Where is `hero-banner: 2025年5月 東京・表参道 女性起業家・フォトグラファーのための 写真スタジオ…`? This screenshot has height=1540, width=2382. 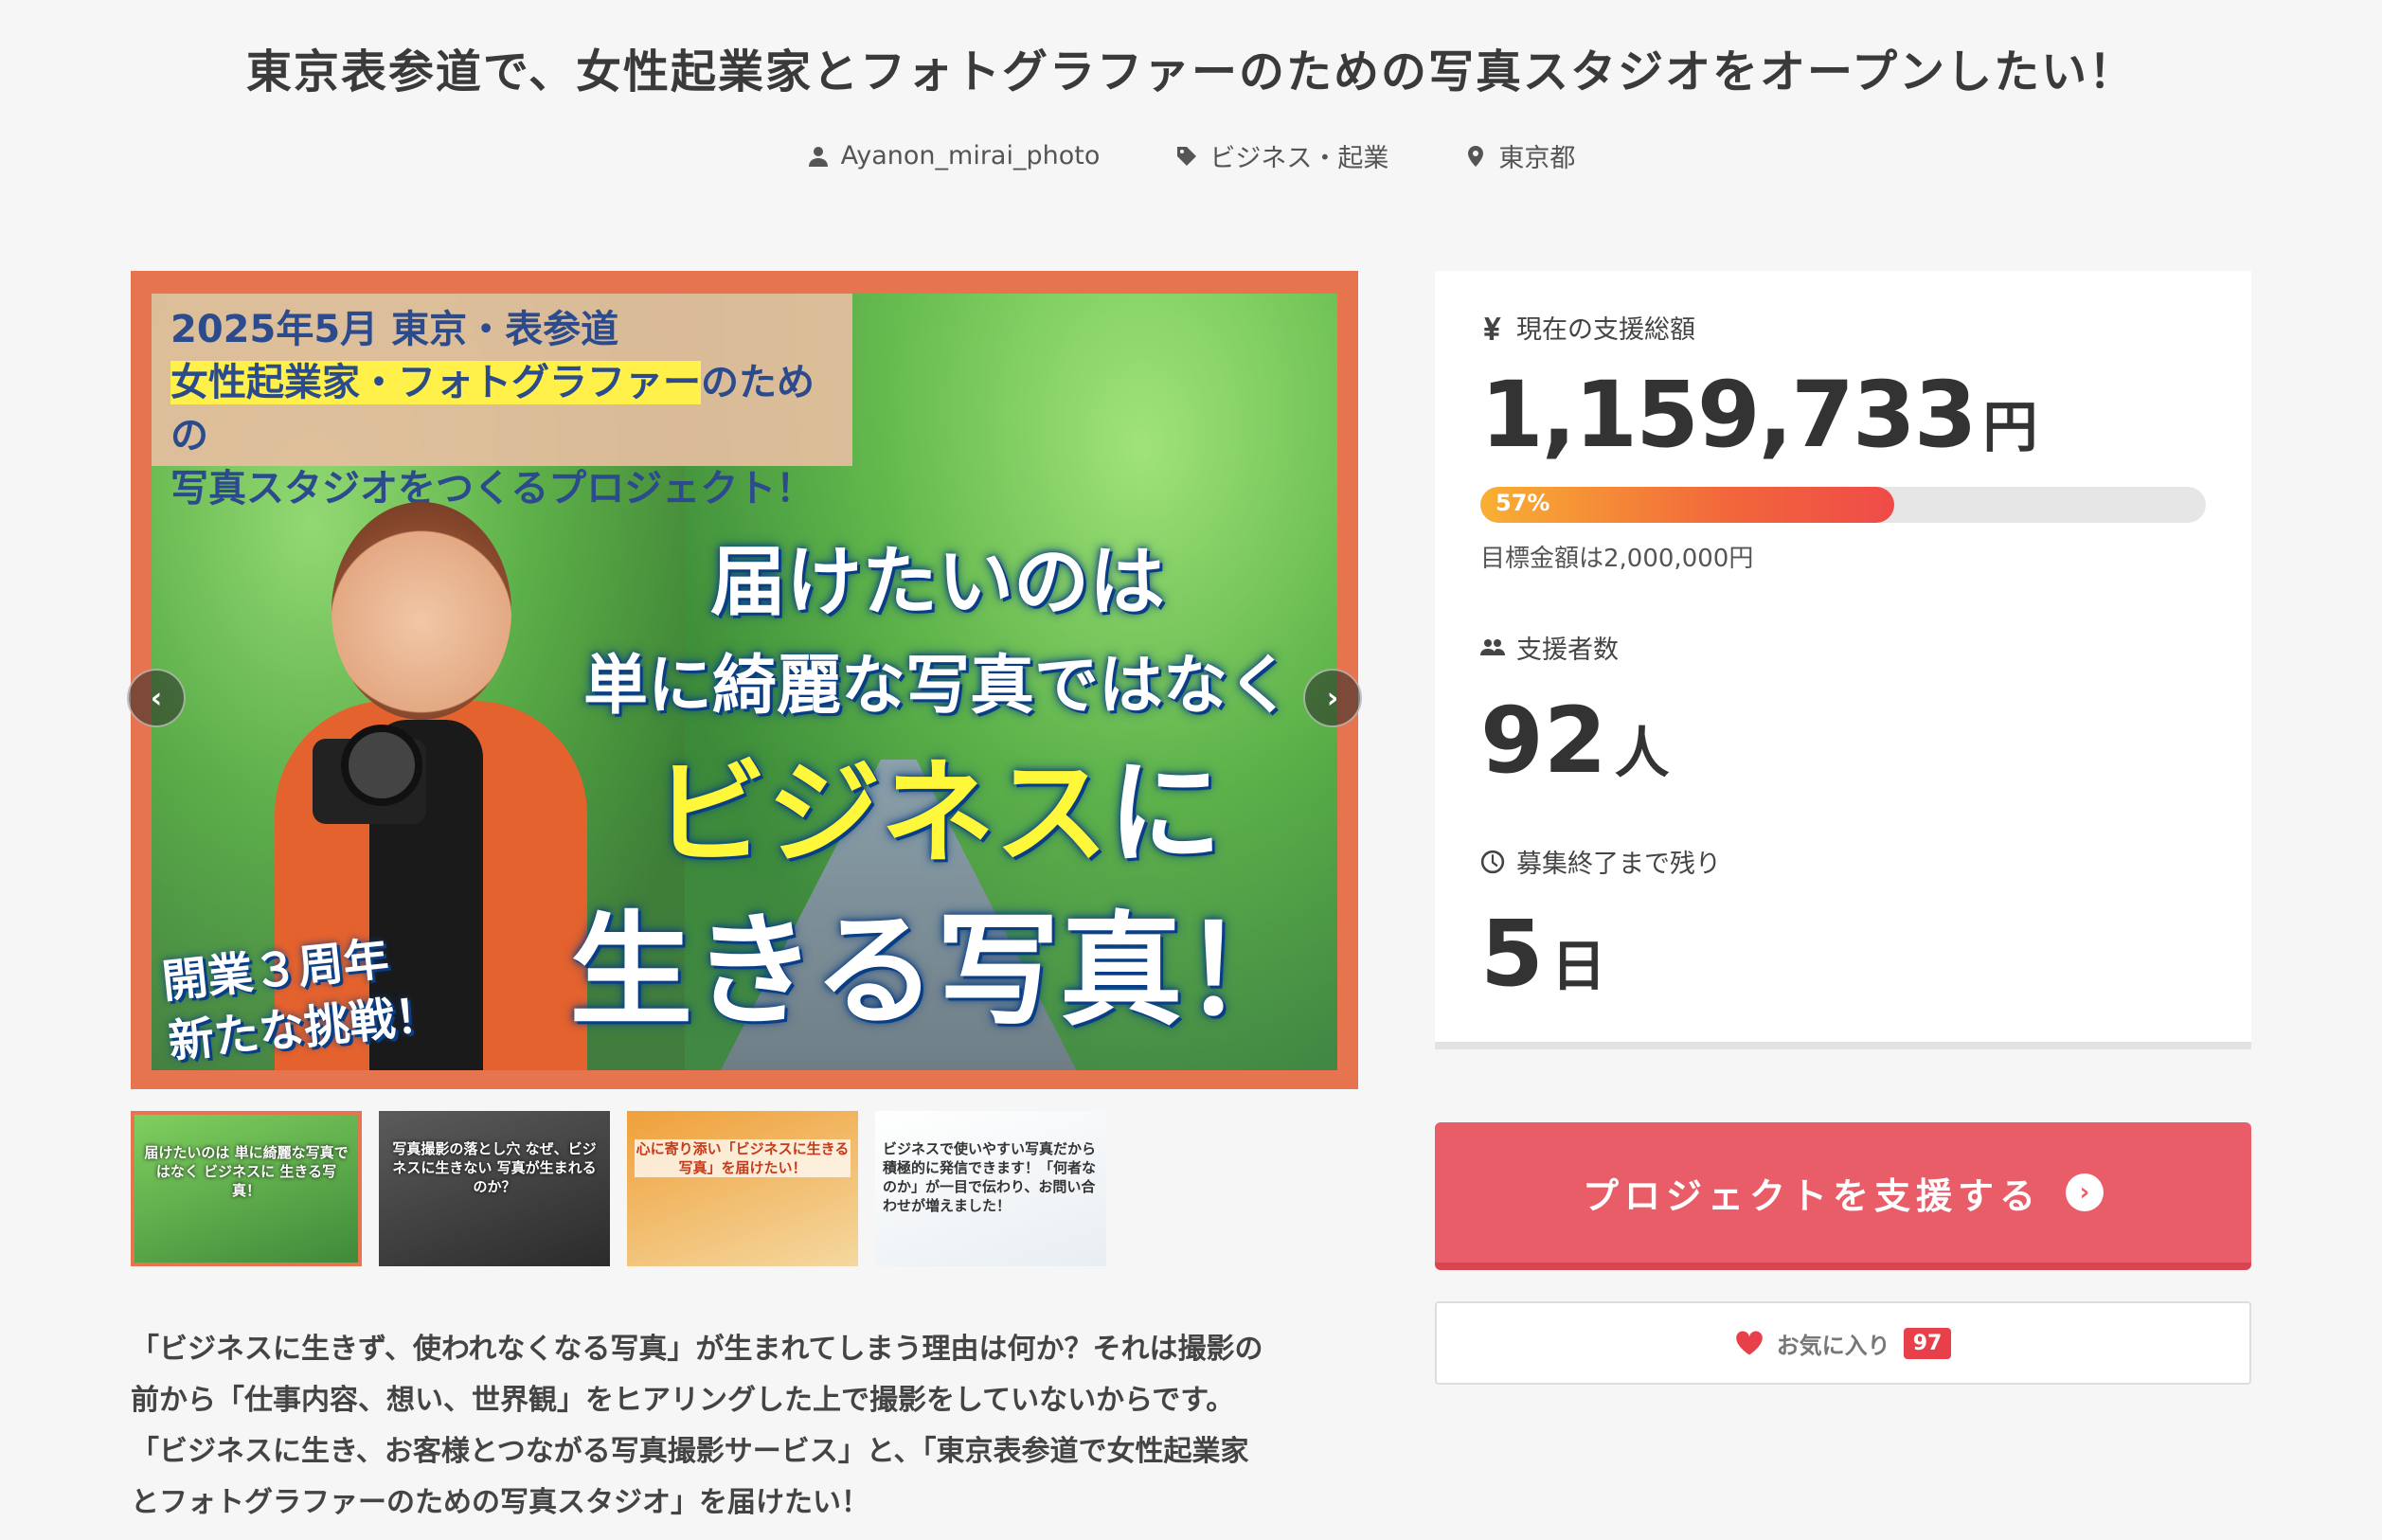 hero-banner: 2025年5月 東京・表参道 女性起業家・フォトグラファーのための 写真スタジオ… is located at coordinates (502, 402).